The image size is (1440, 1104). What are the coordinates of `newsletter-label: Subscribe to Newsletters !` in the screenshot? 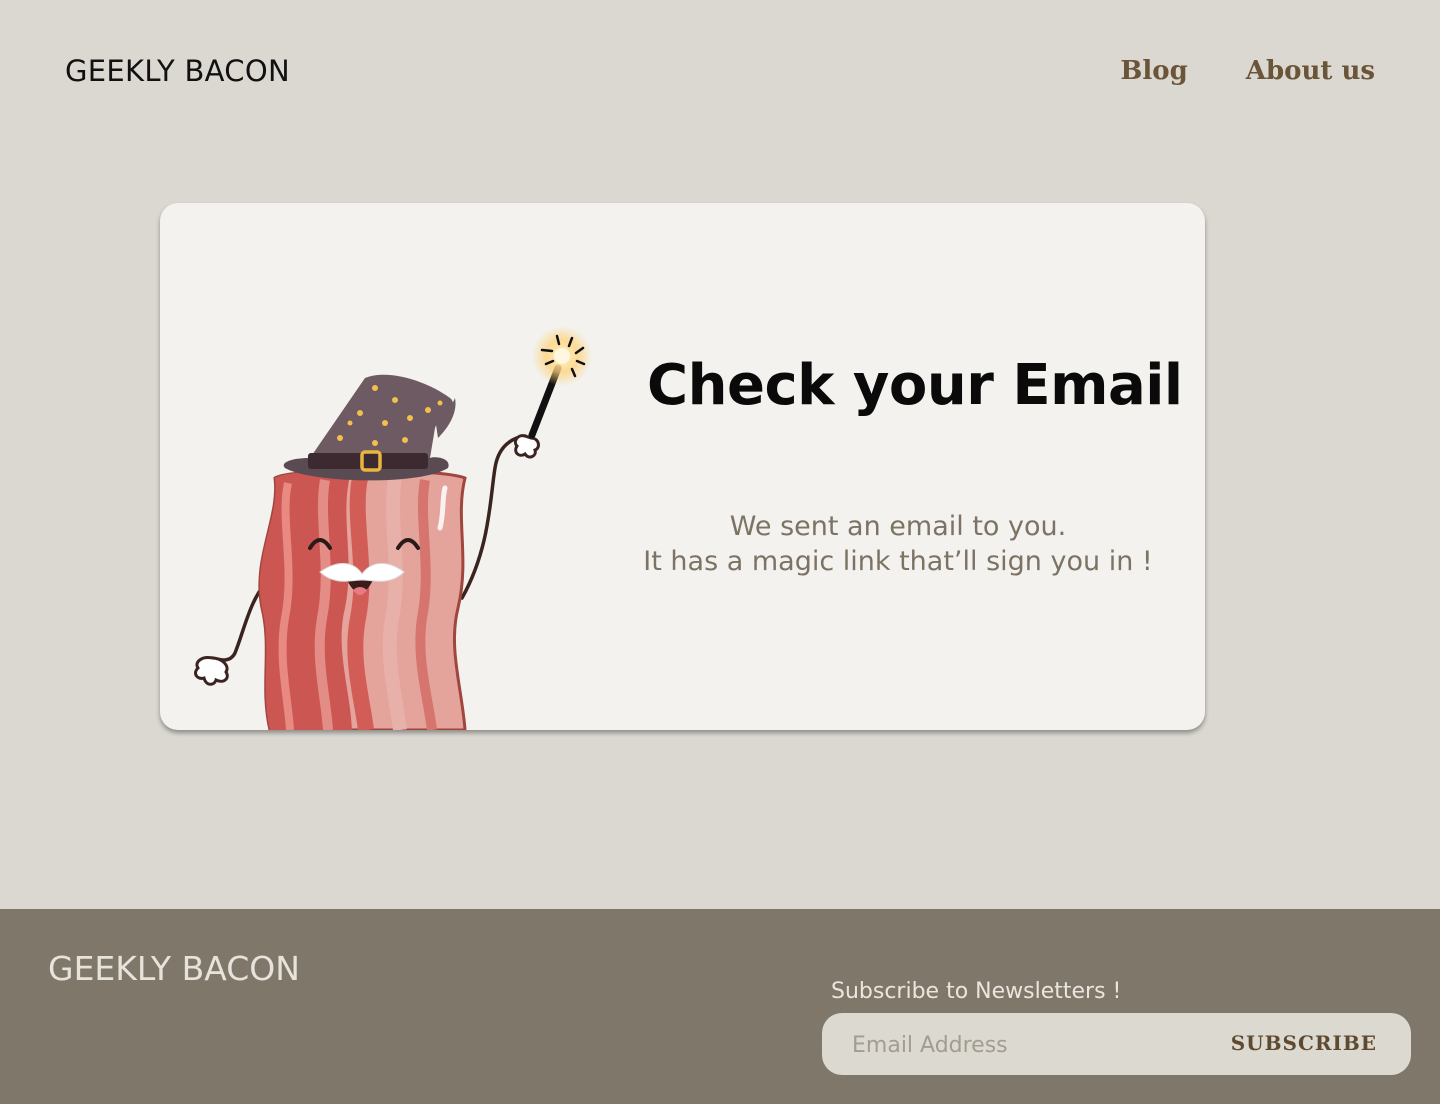 It's located at (976, 991).